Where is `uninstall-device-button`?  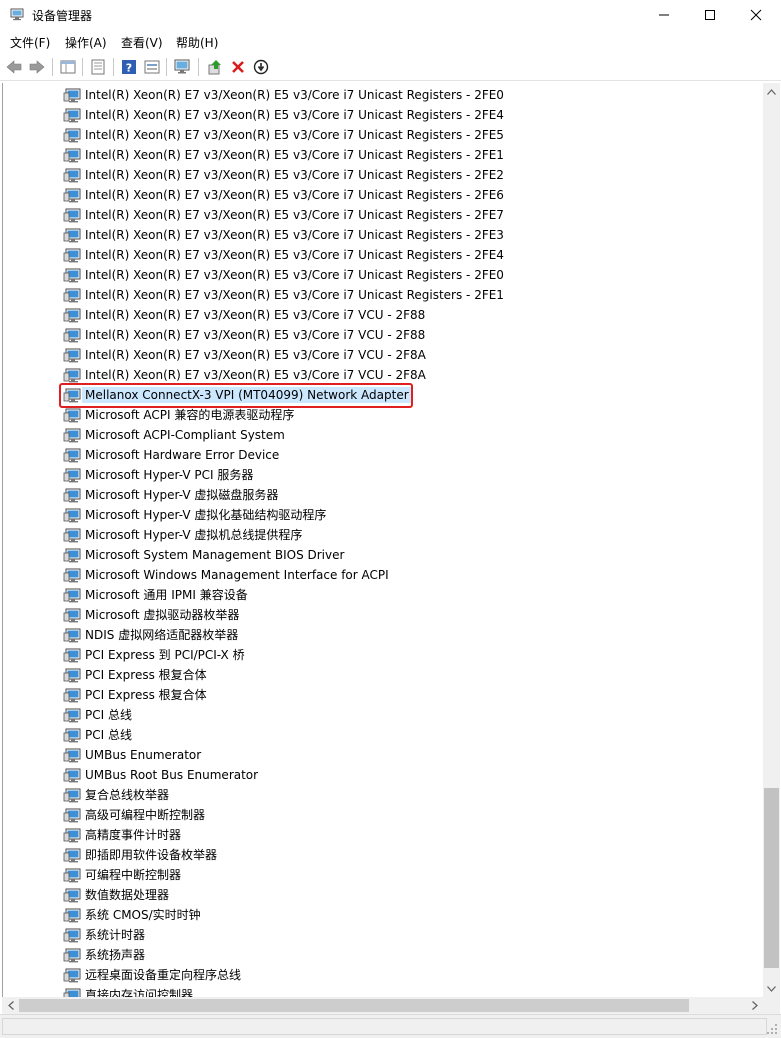
uninstall-device-button is located at coordinates (238, 67).